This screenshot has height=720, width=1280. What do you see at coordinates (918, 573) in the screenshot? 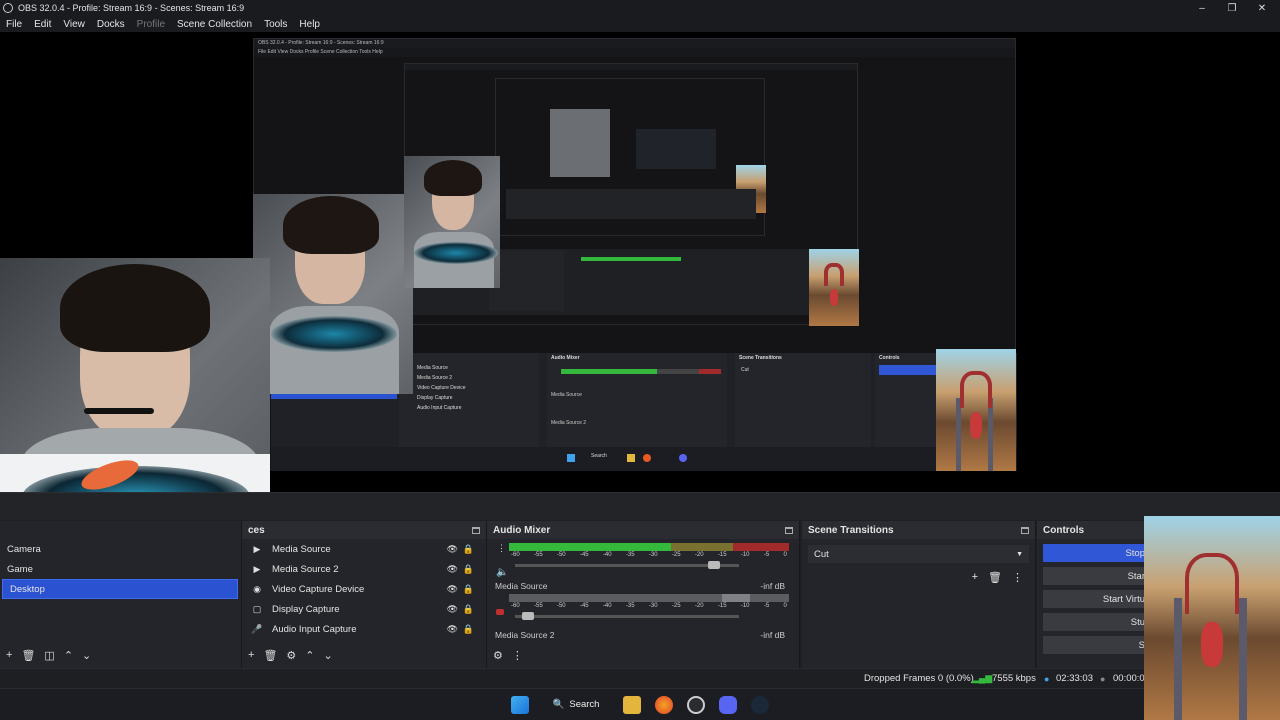
I see `transition-toolbar: + 🗑 ⋮` at bounding box center [918, 573].